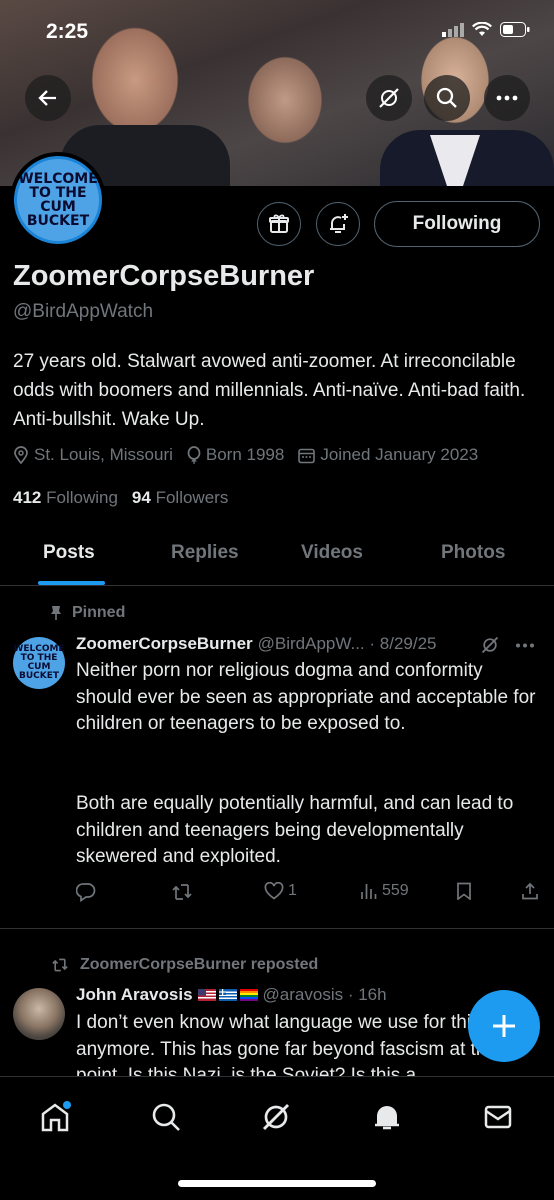  I want to click on following-link: 412 Following, so click(65, 498).